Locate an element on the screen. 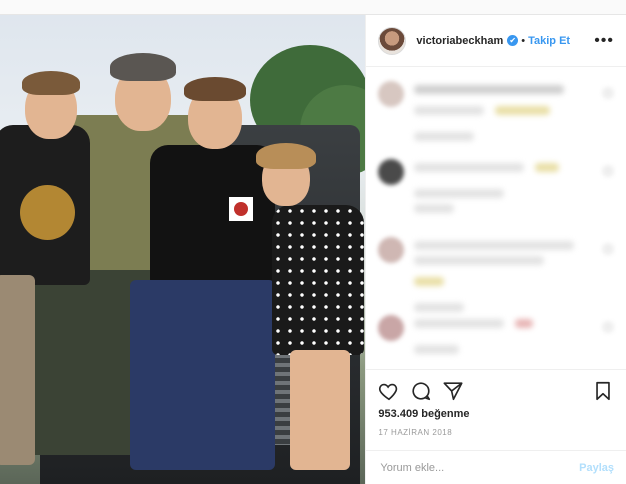 Image resolution: width=626 pixels, height=484 pixels. comment-icon is located at coordinates (421, 391).